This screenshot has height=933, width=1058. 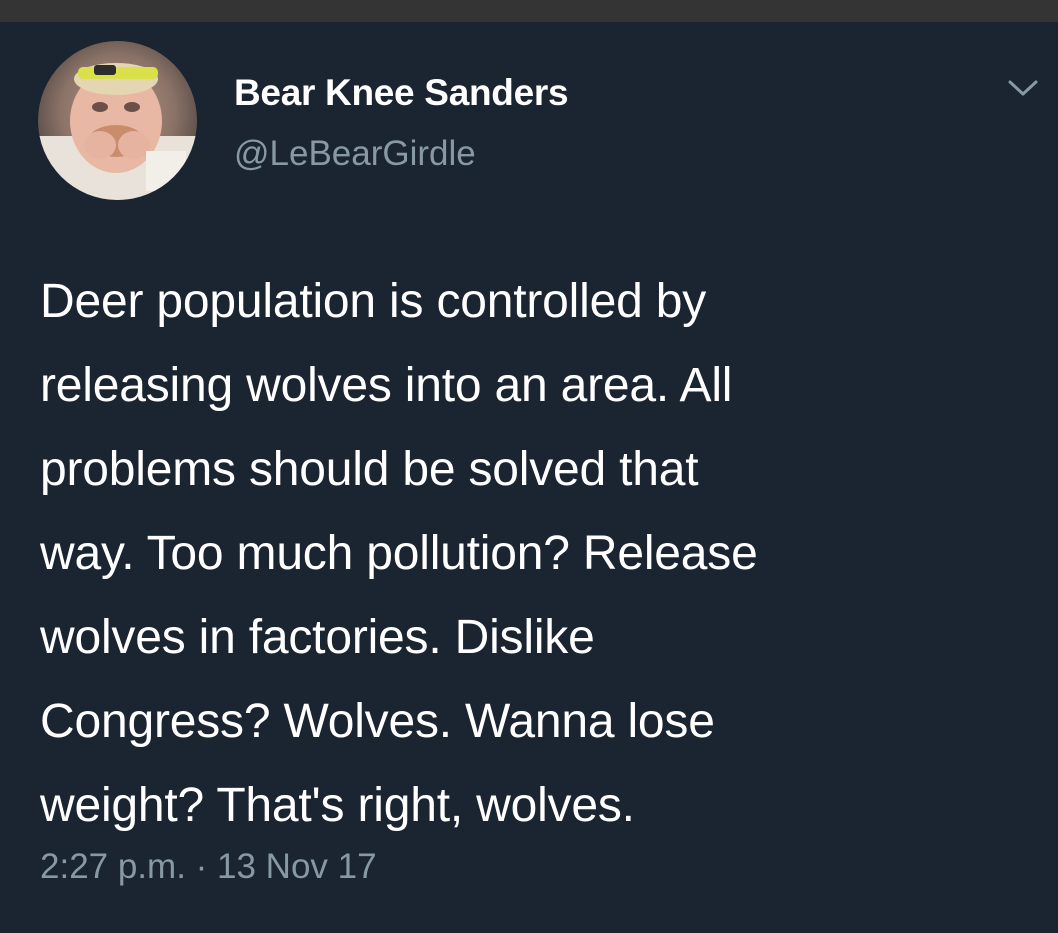 I want to click on tweet-text-line: problems should be solved that, so click(x=369, y=469).